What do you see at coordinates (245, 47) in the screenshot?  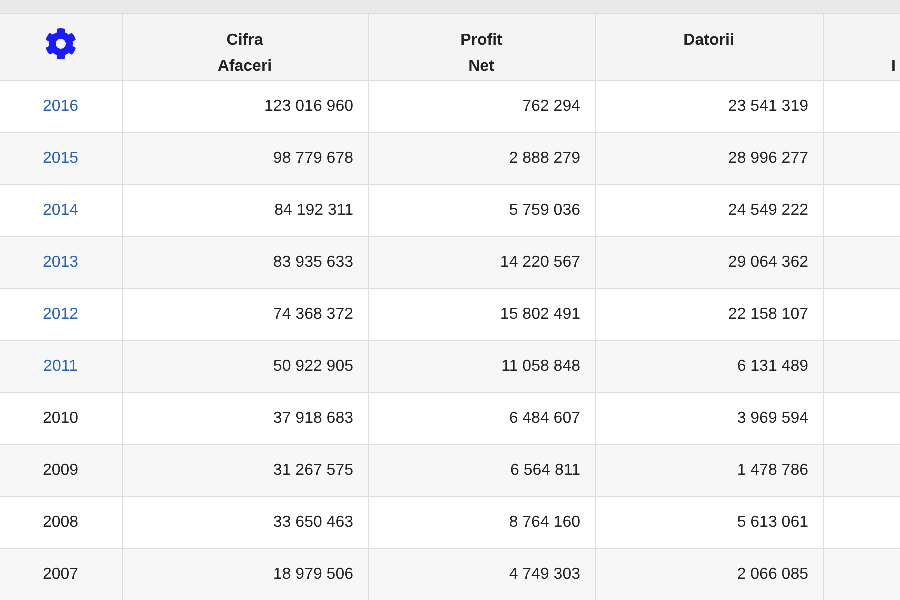 I see `column-header: Cifra Afaceri` at bounding box center [245, 47].